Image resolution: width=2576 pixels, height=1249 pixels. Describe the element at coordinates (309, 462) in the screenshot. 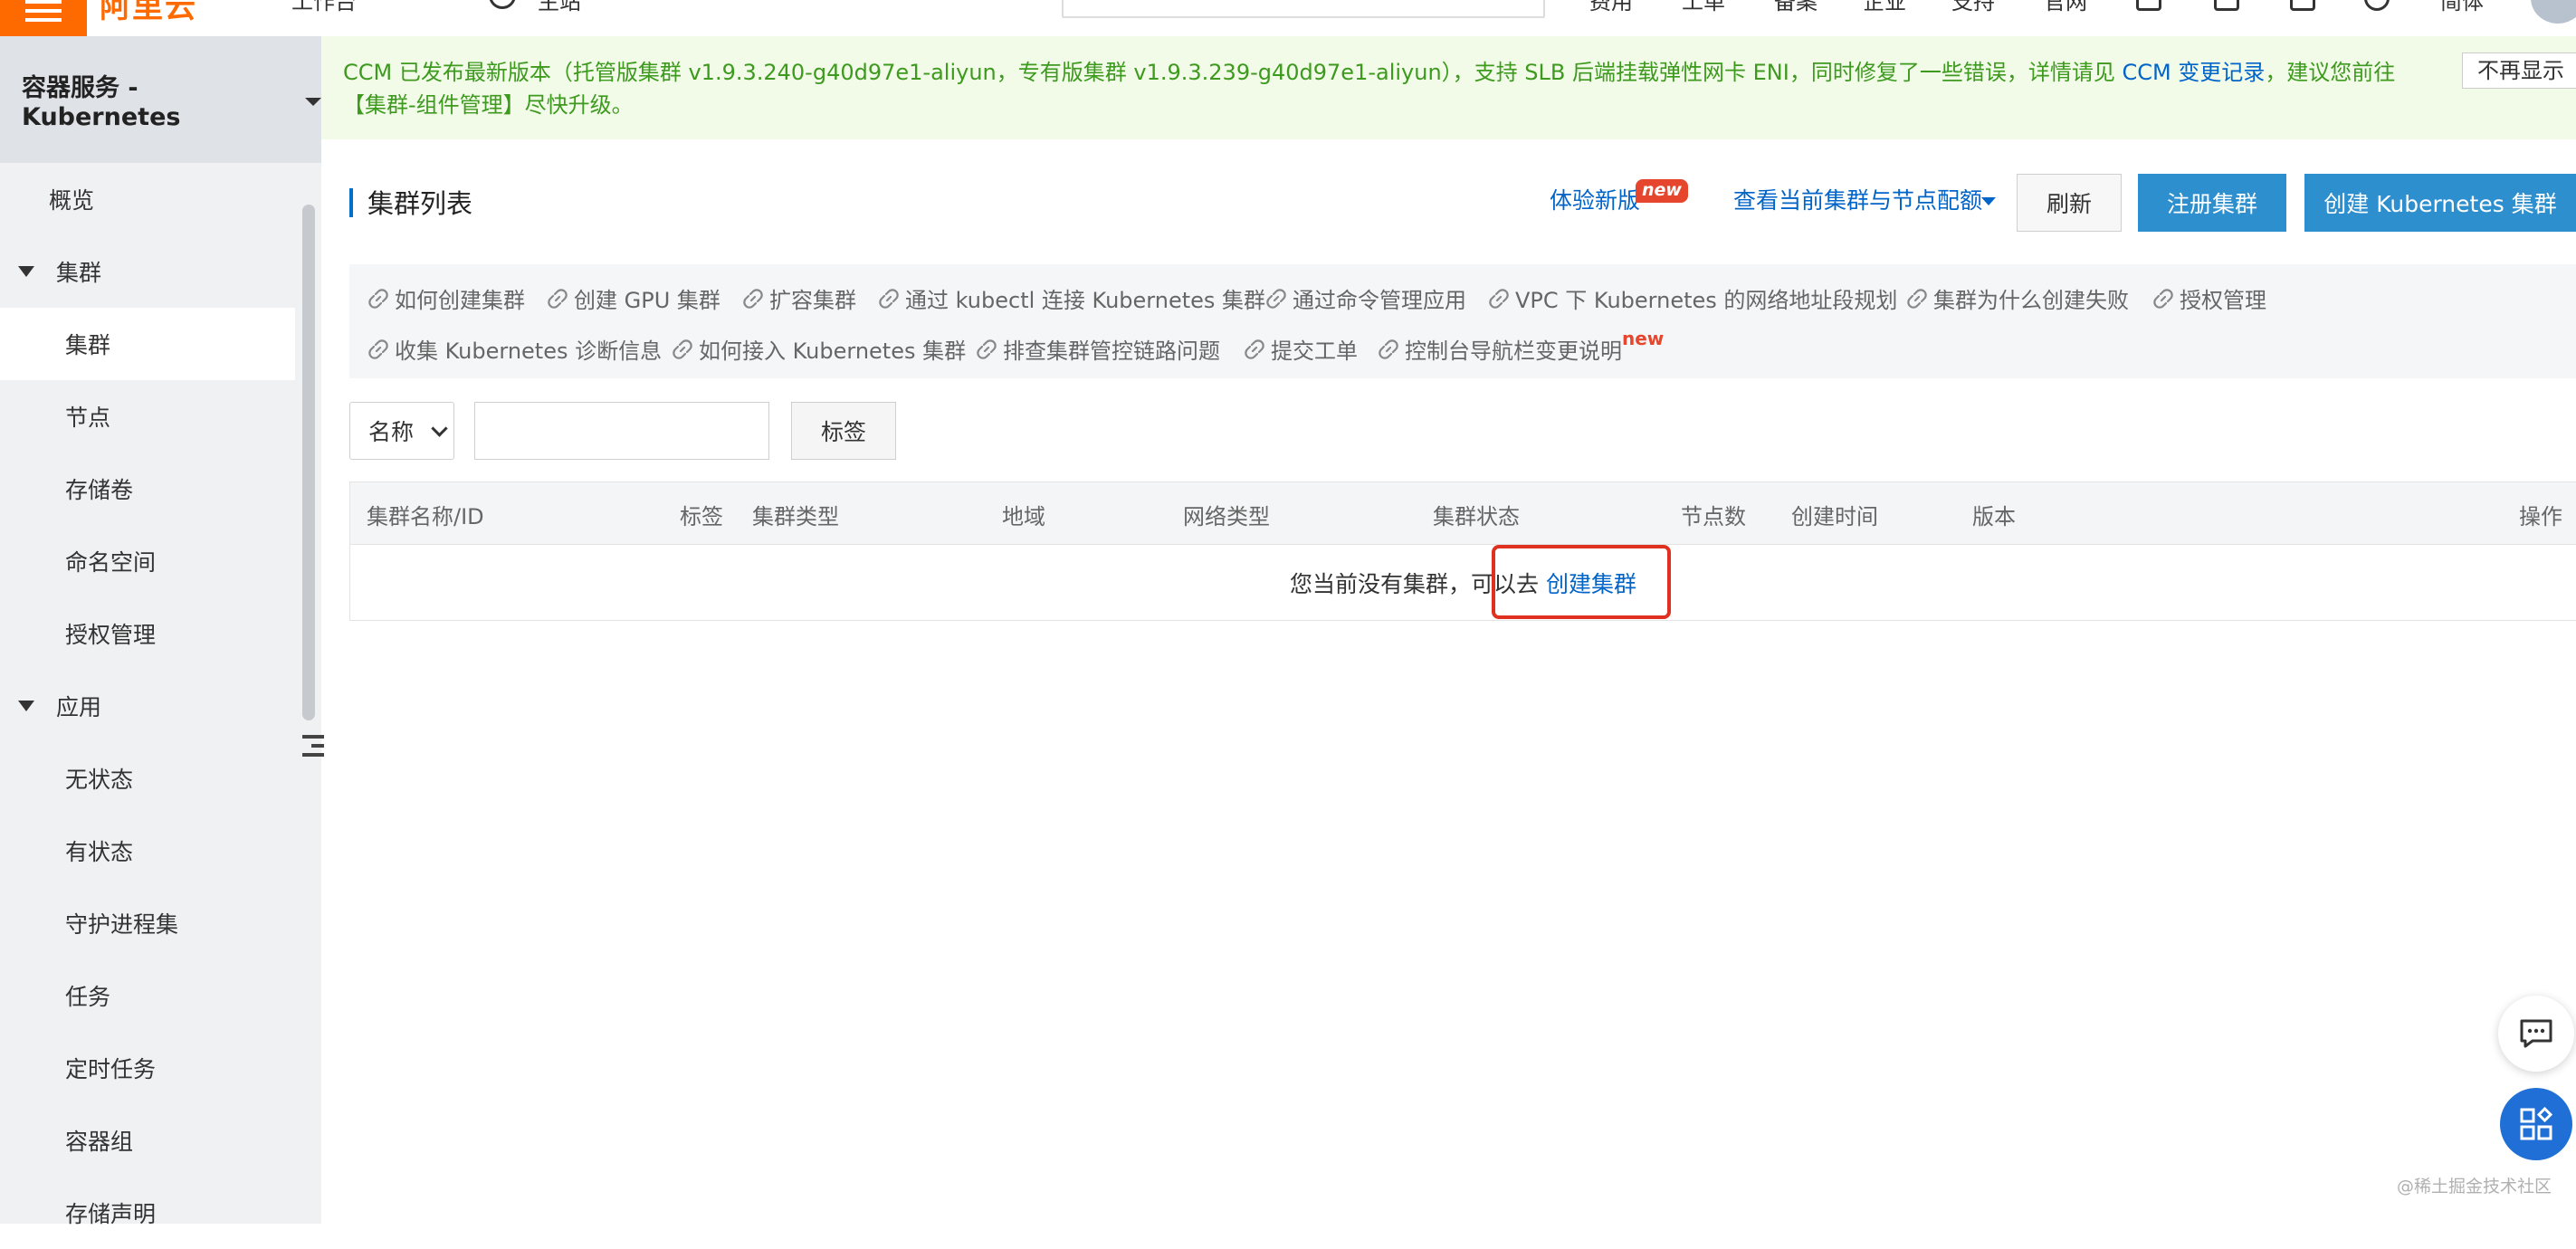

I see `sidebar-scrollbar` at that location.